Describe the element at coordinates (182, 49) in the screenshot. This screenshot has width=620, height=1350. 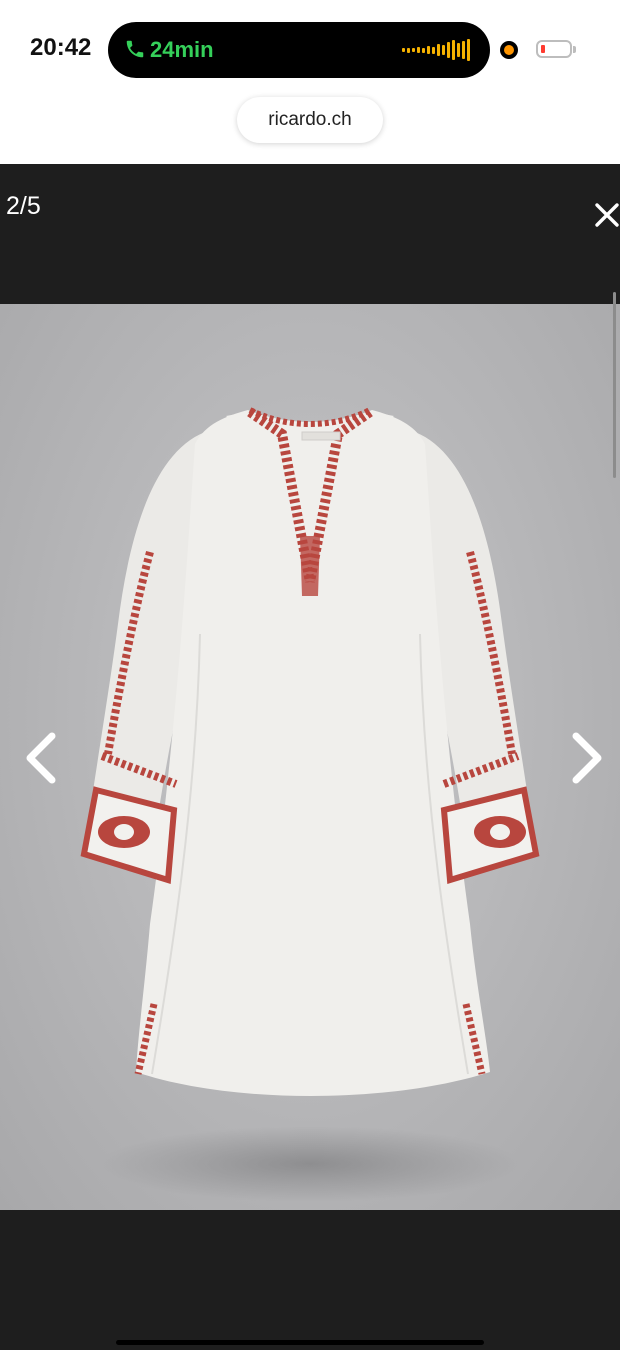
I see `call-duration: 24min` at that location.